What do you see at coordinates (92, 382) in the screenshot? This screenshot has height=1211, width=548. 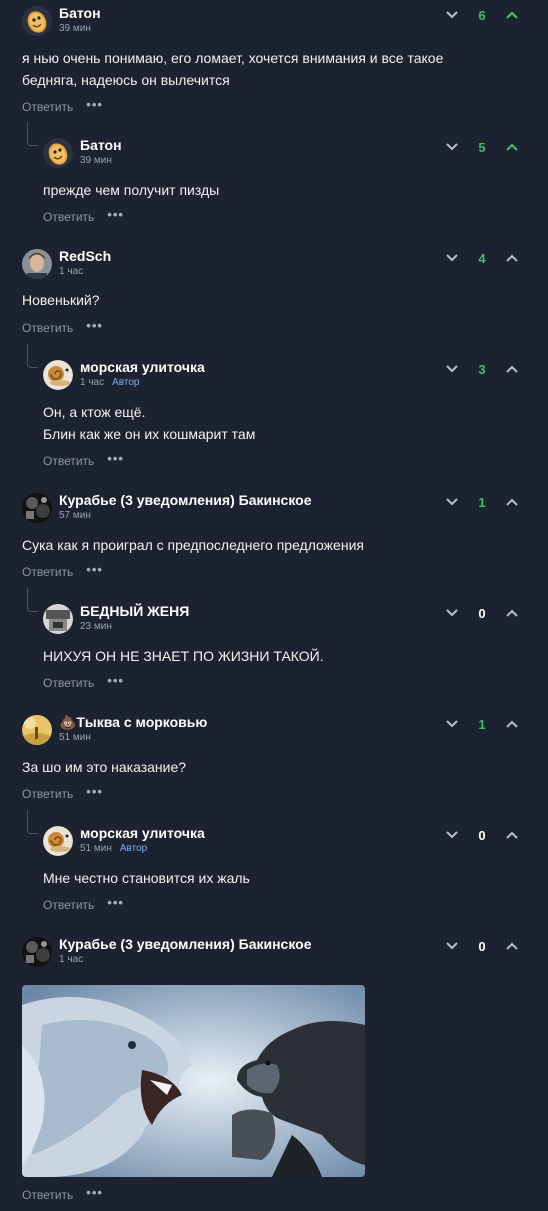 I see `comment-time: 1 час` at bounding box center [92, 382].